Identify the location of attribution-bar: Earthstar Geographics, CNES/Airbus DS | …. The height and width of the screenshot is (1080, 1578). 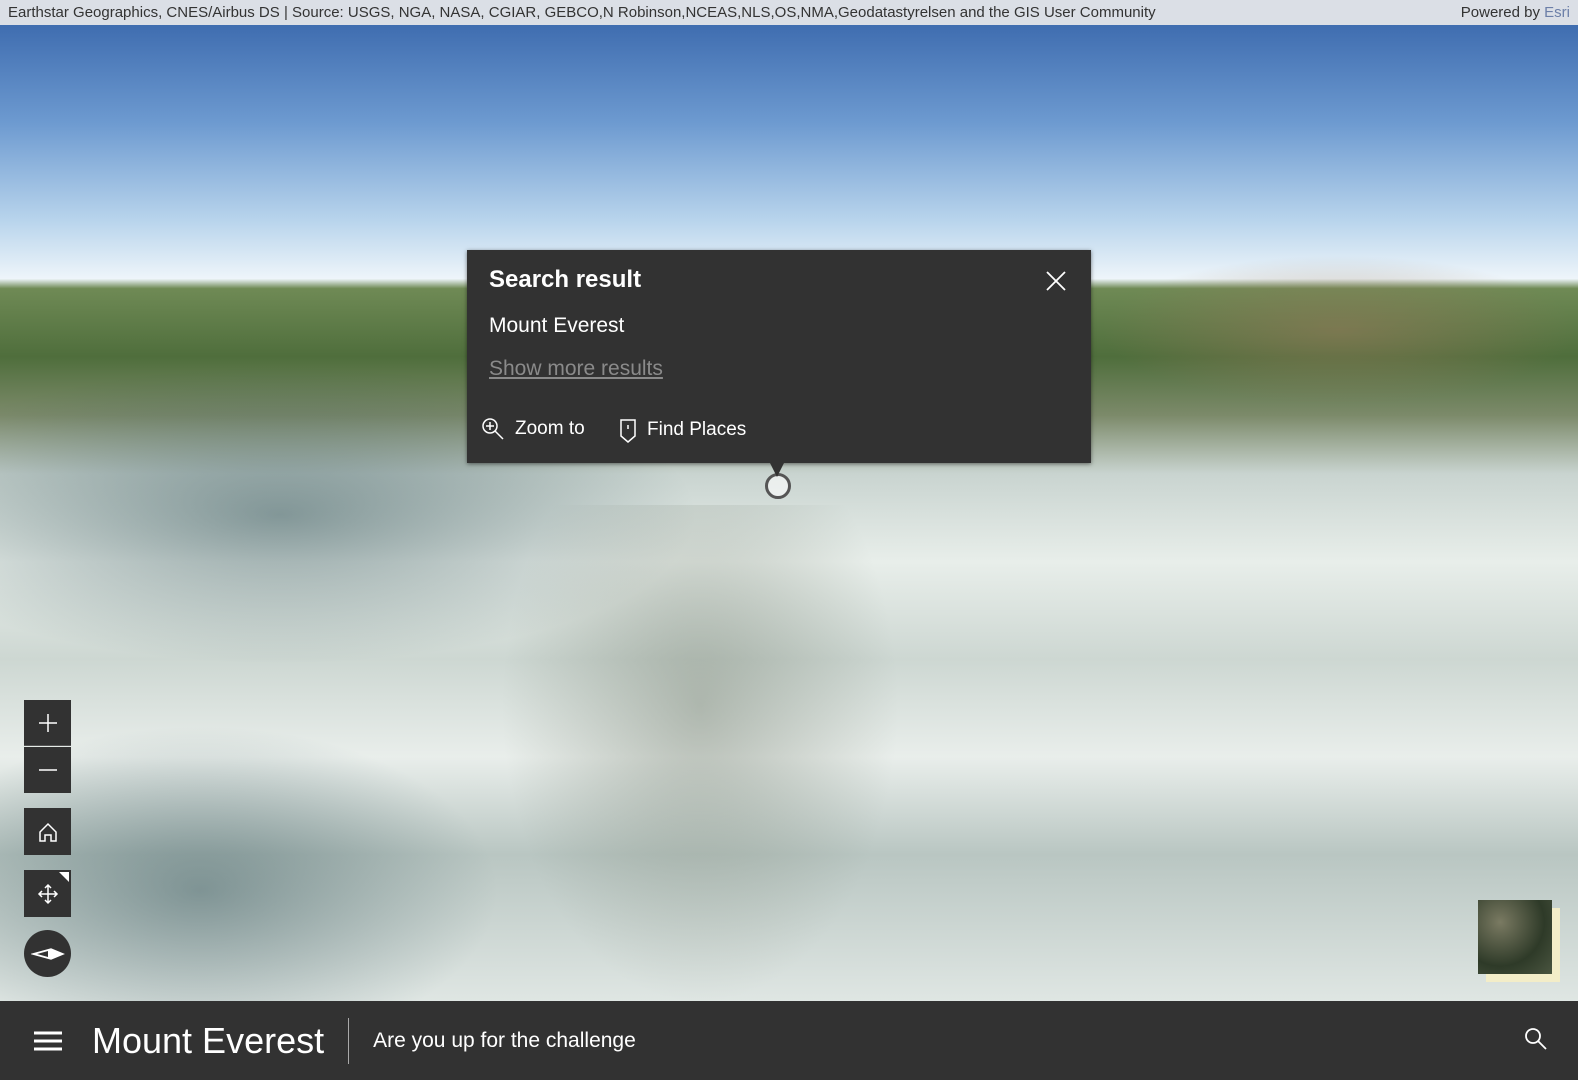
(789, 12).